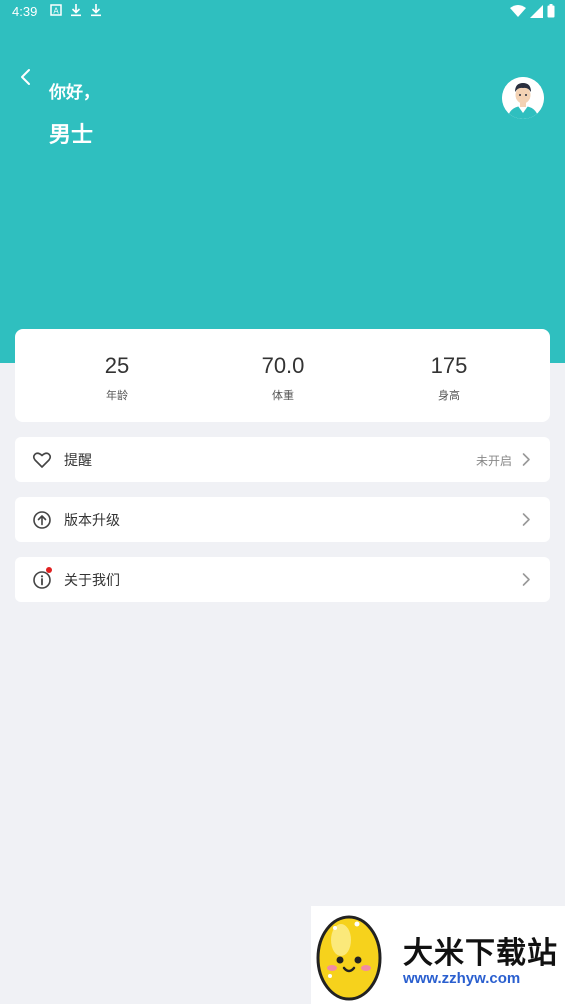 Image resolution: width=565 pixels, height=1004 pixels. What do you see at coordinates (283, 395) in the screenshot?
I see `stat-weight-label: 体重` at bounding box center [283, 395].